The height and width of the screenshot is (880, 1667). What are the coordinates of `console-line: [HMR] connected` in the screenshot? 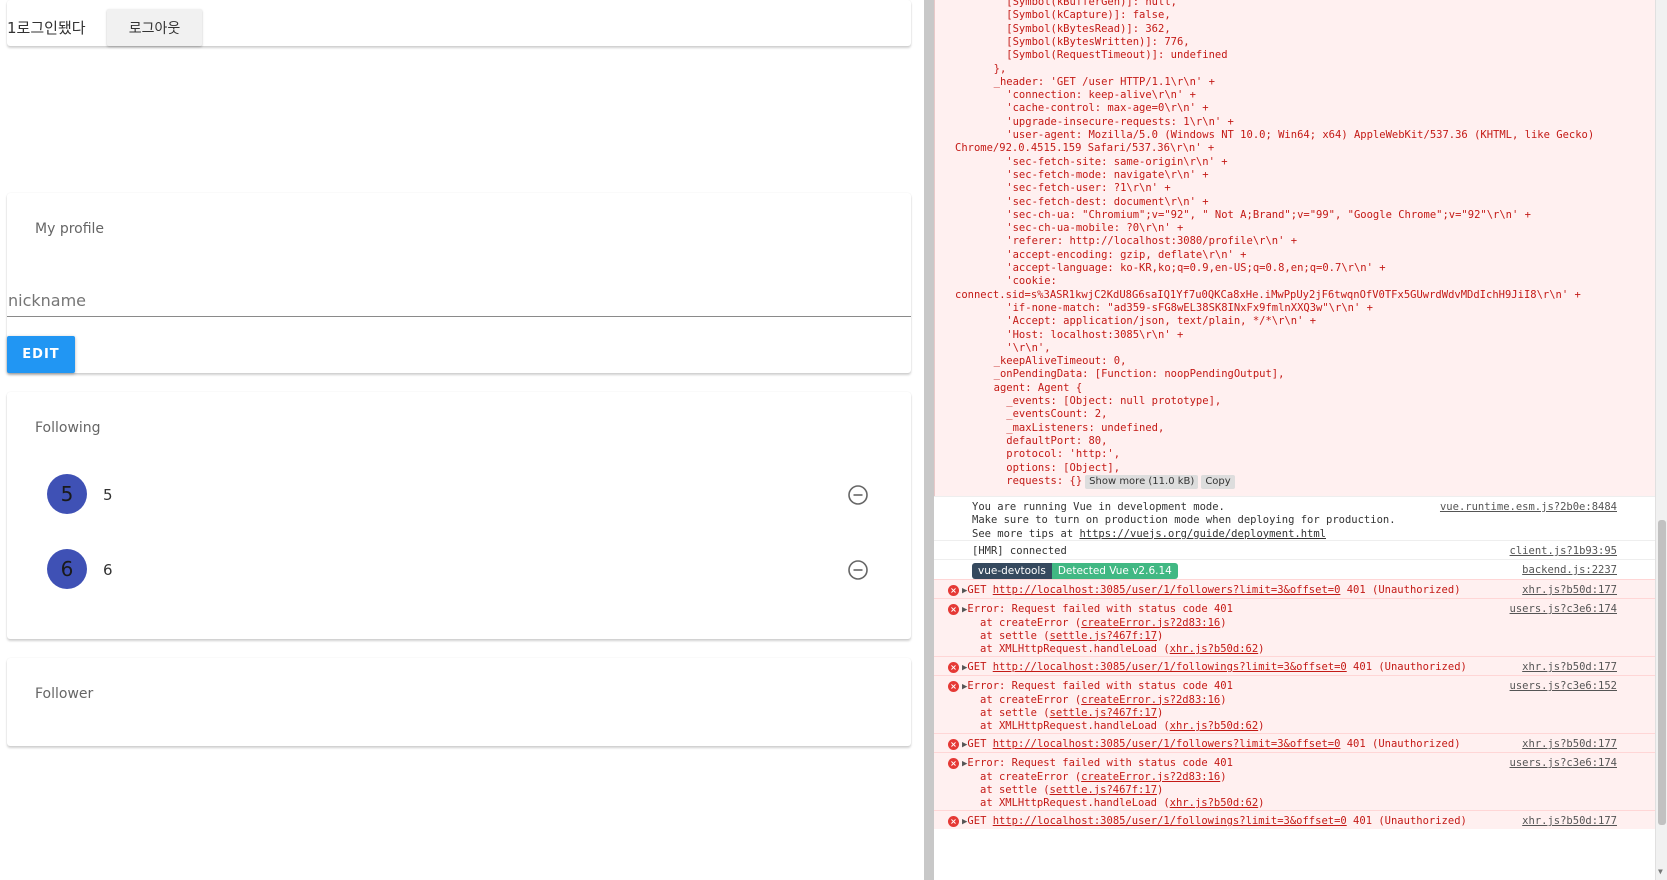 It's located at (1019, 551).